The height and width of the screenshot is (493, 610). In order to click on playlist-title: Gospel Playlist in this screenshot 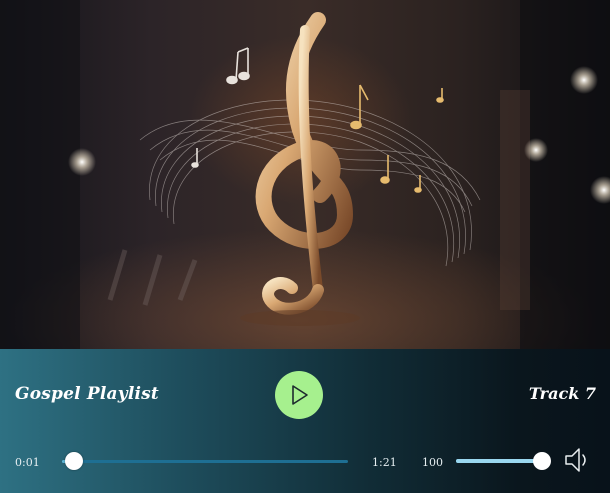, I will do `click(87, 394)`.